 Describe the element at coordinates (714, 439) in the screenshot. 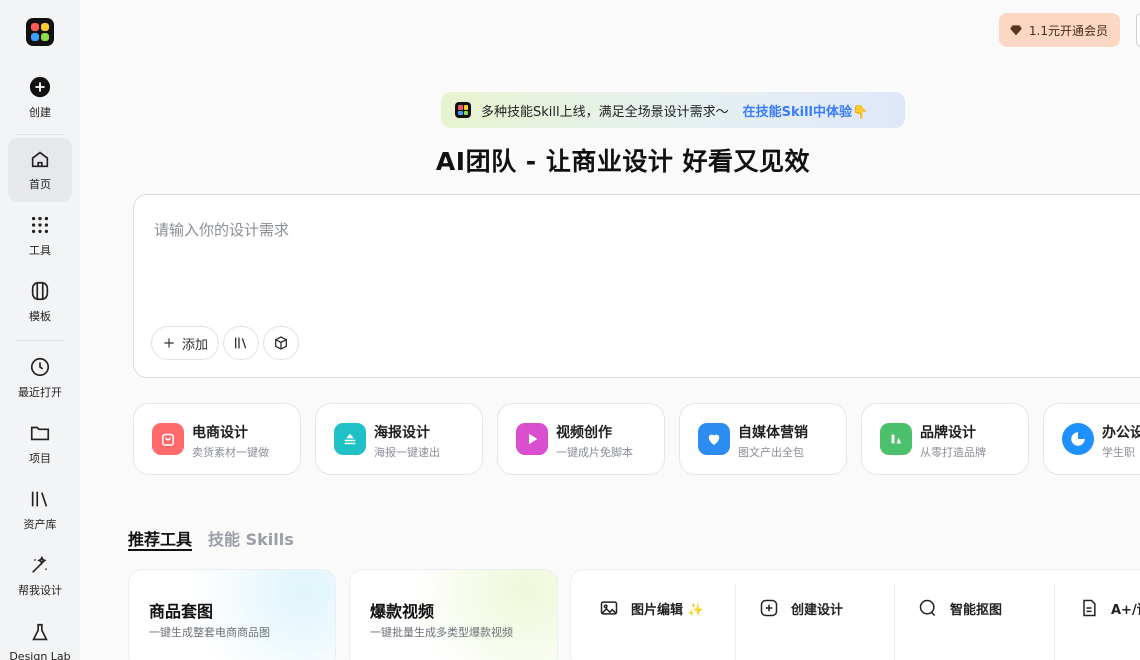

I see `heart-chat-icon` at that location.